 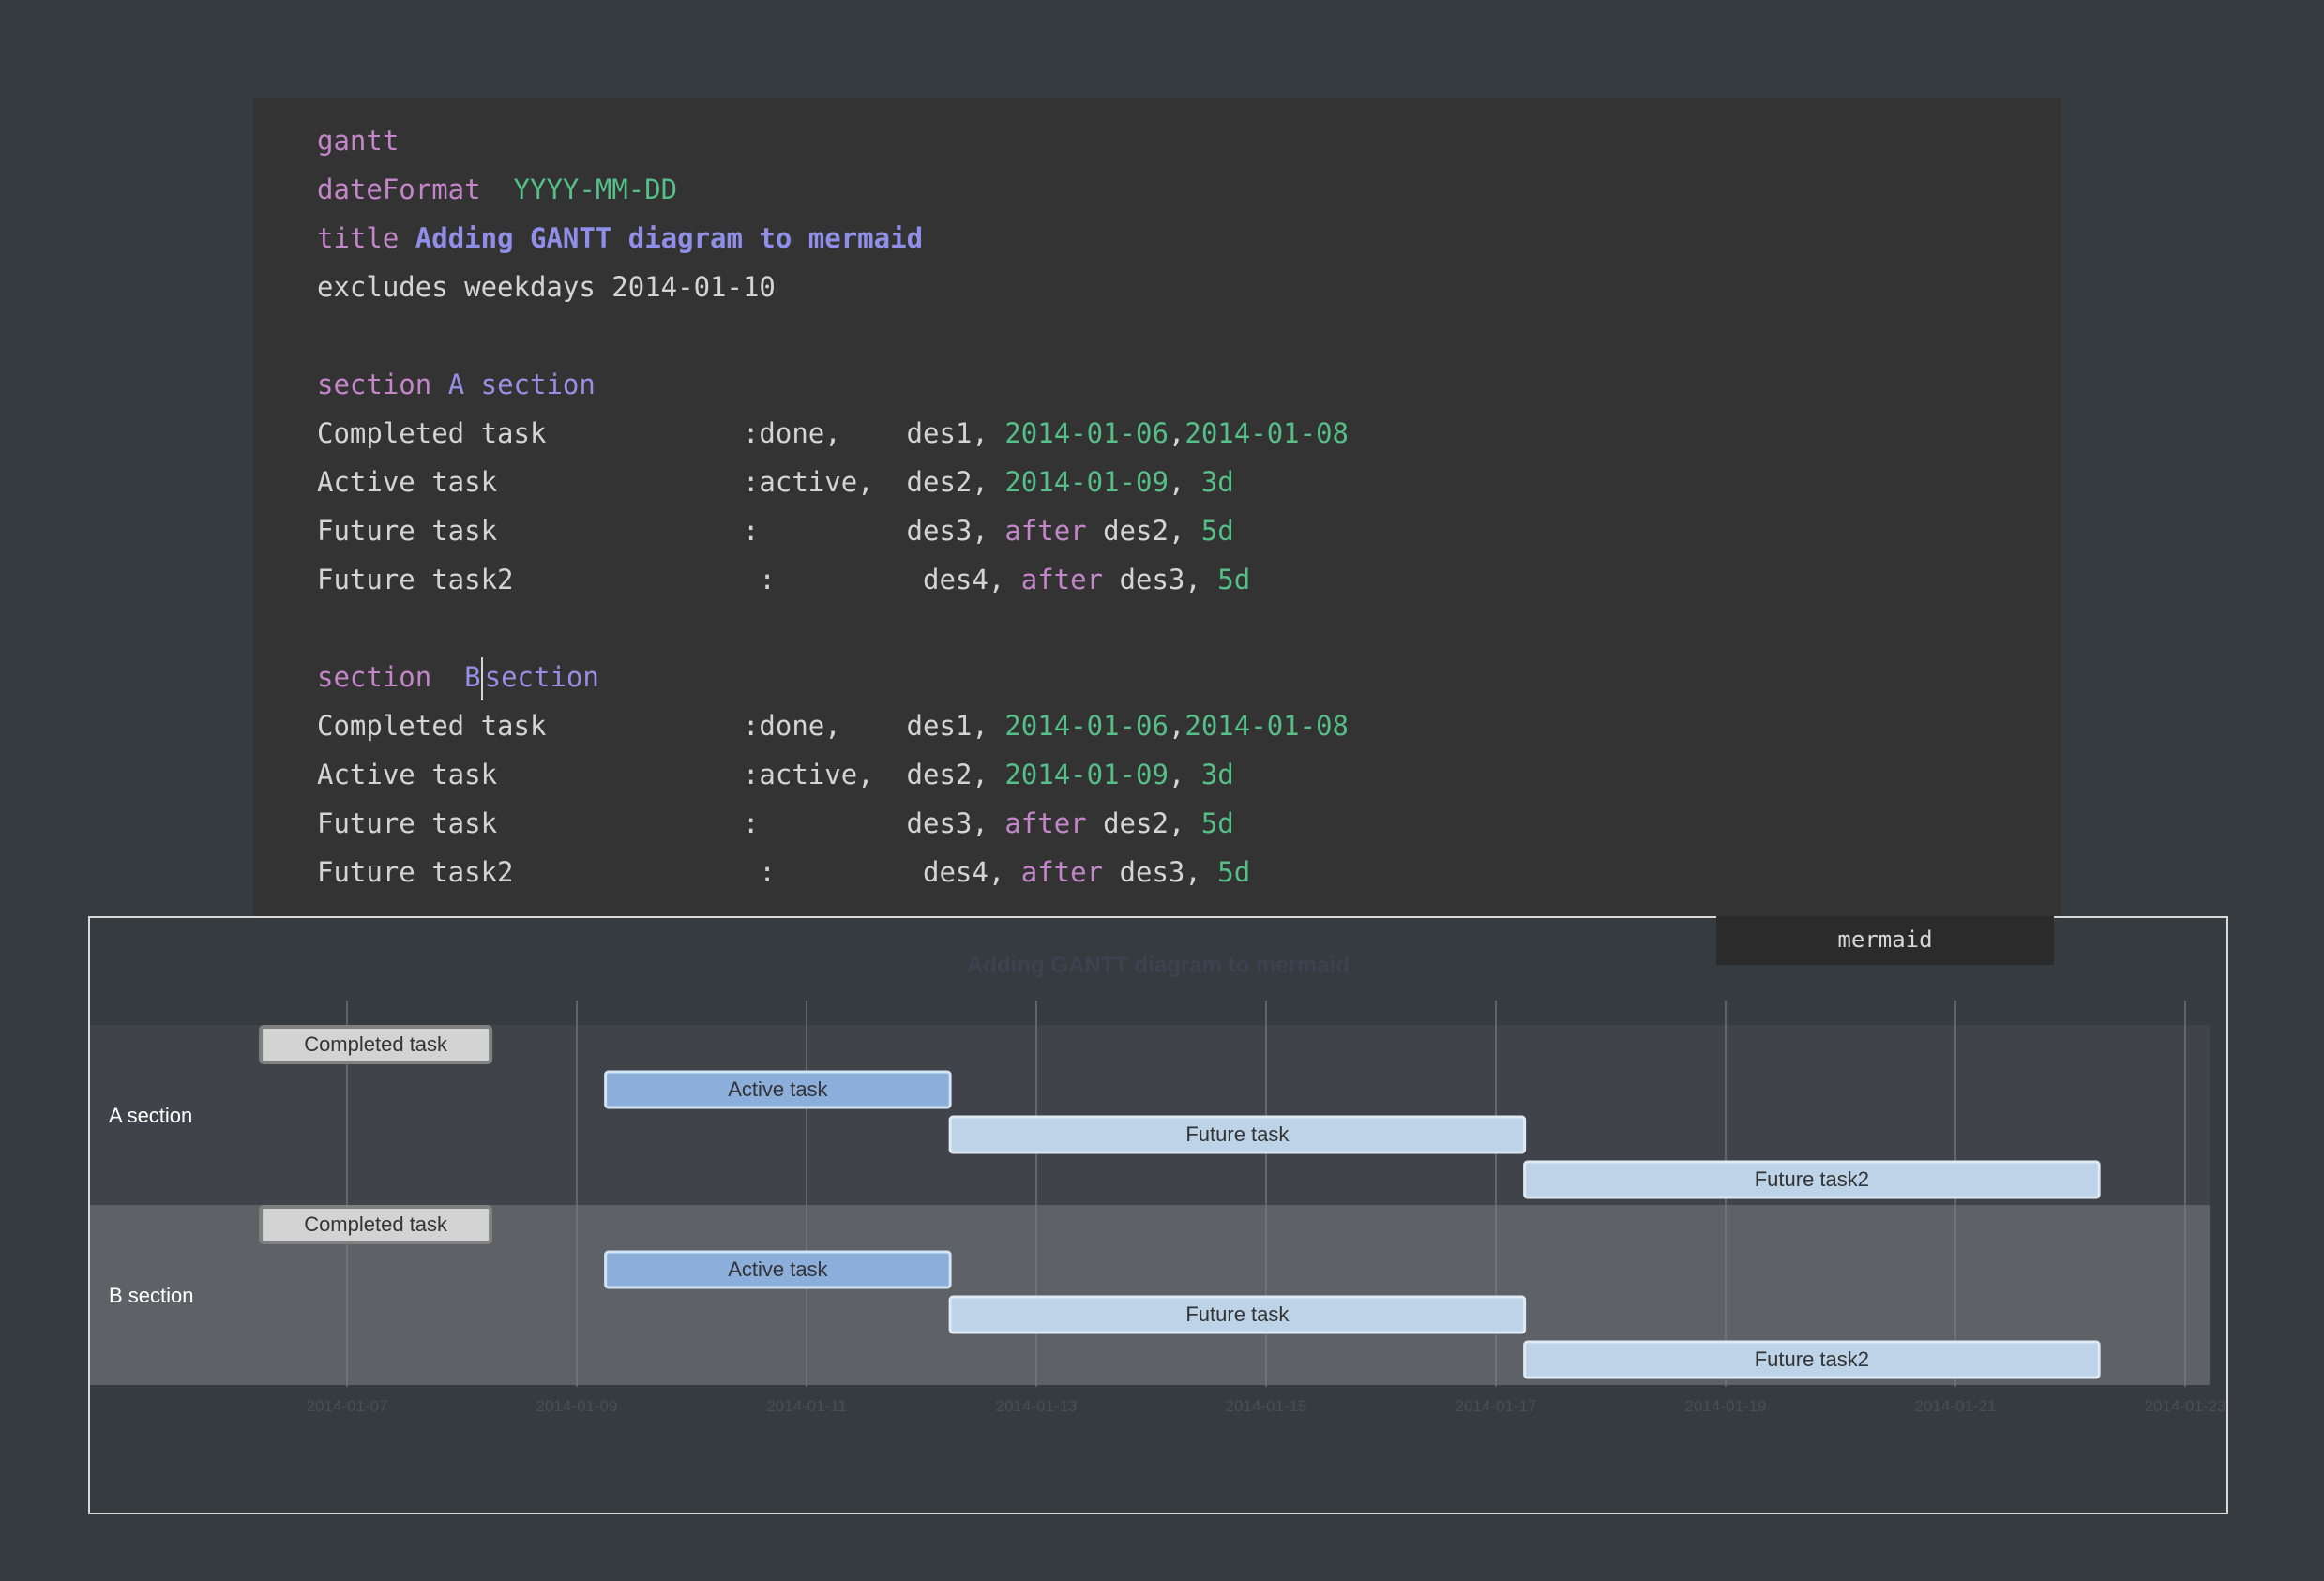 I want to click on code-token: gantt, so click(x=358, y=141).